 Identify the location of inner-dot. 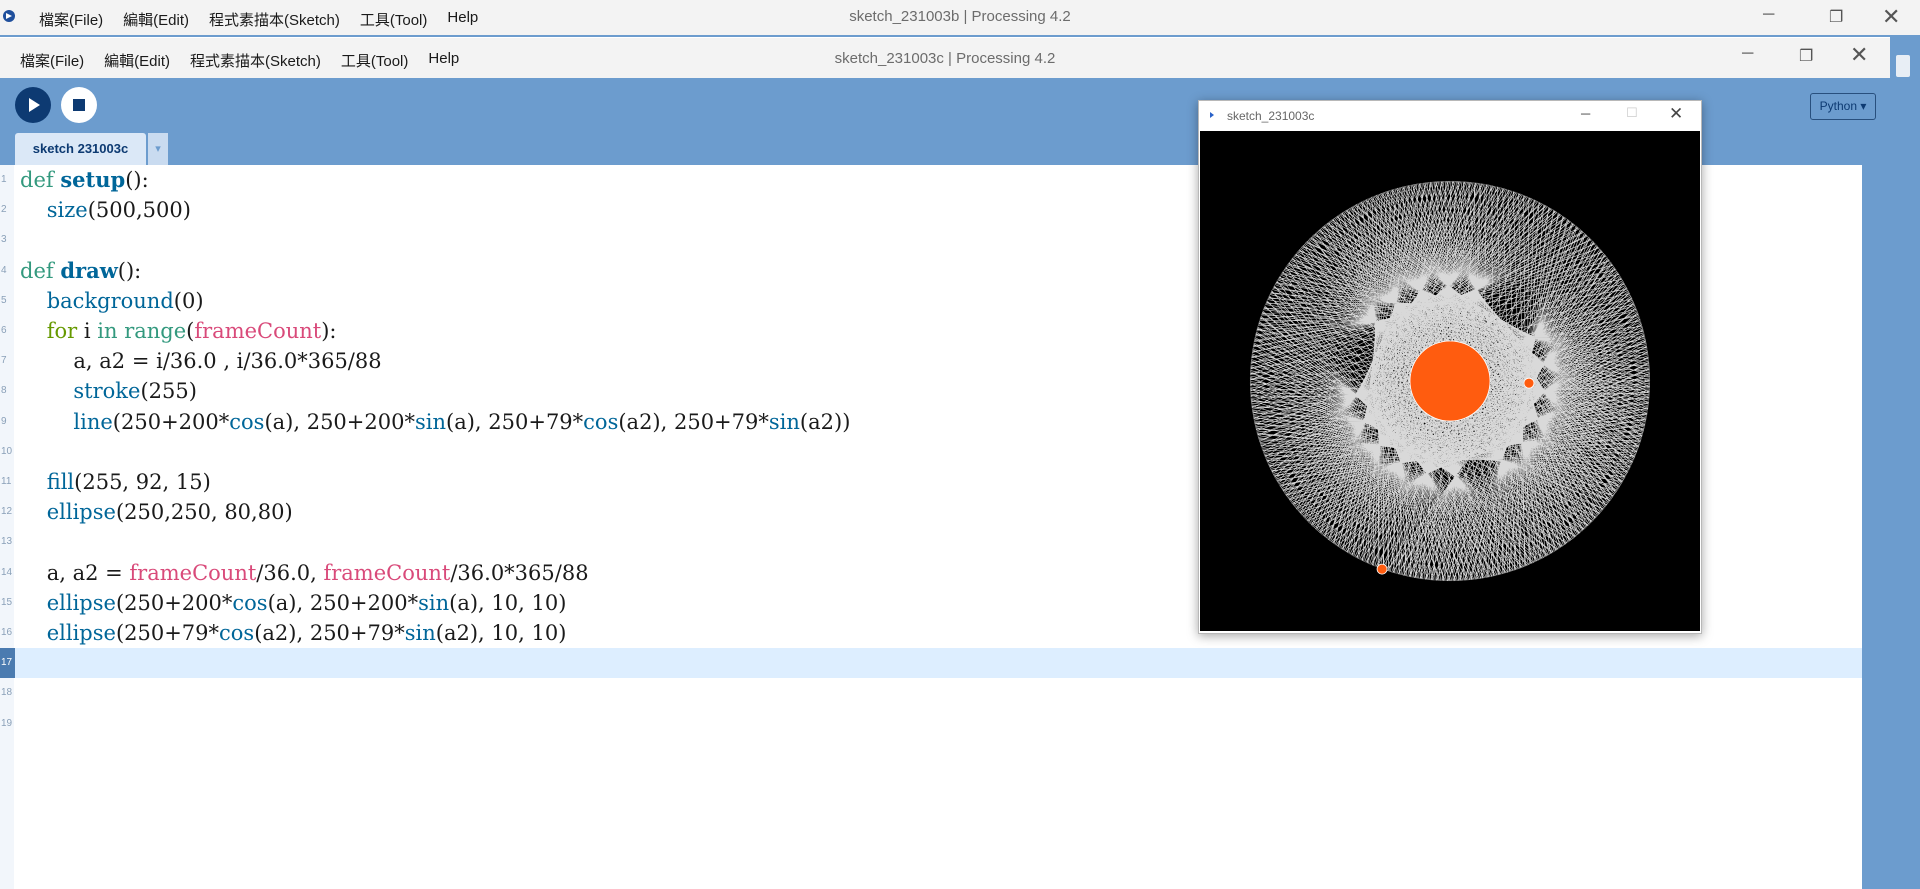
(1529, 383).